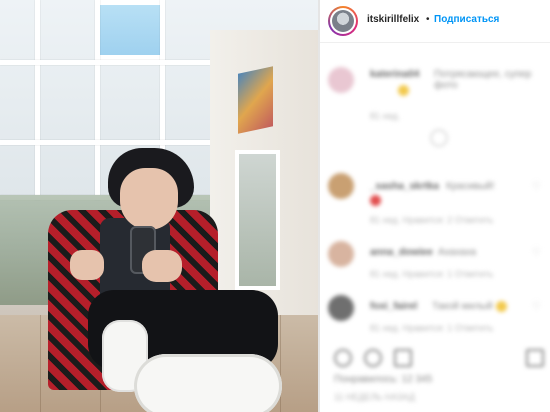 The image size is (550, 412). I want to click on post-actions, so click(435, 358).